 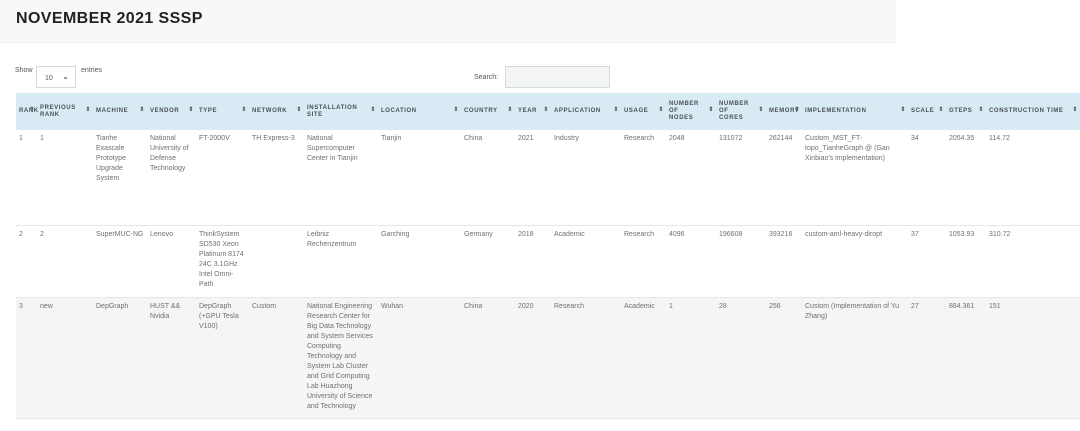 What do you see at coordinates (775, 306) in the screenshot?
I see `table-cell: 256` at bounding box center [775, 306].